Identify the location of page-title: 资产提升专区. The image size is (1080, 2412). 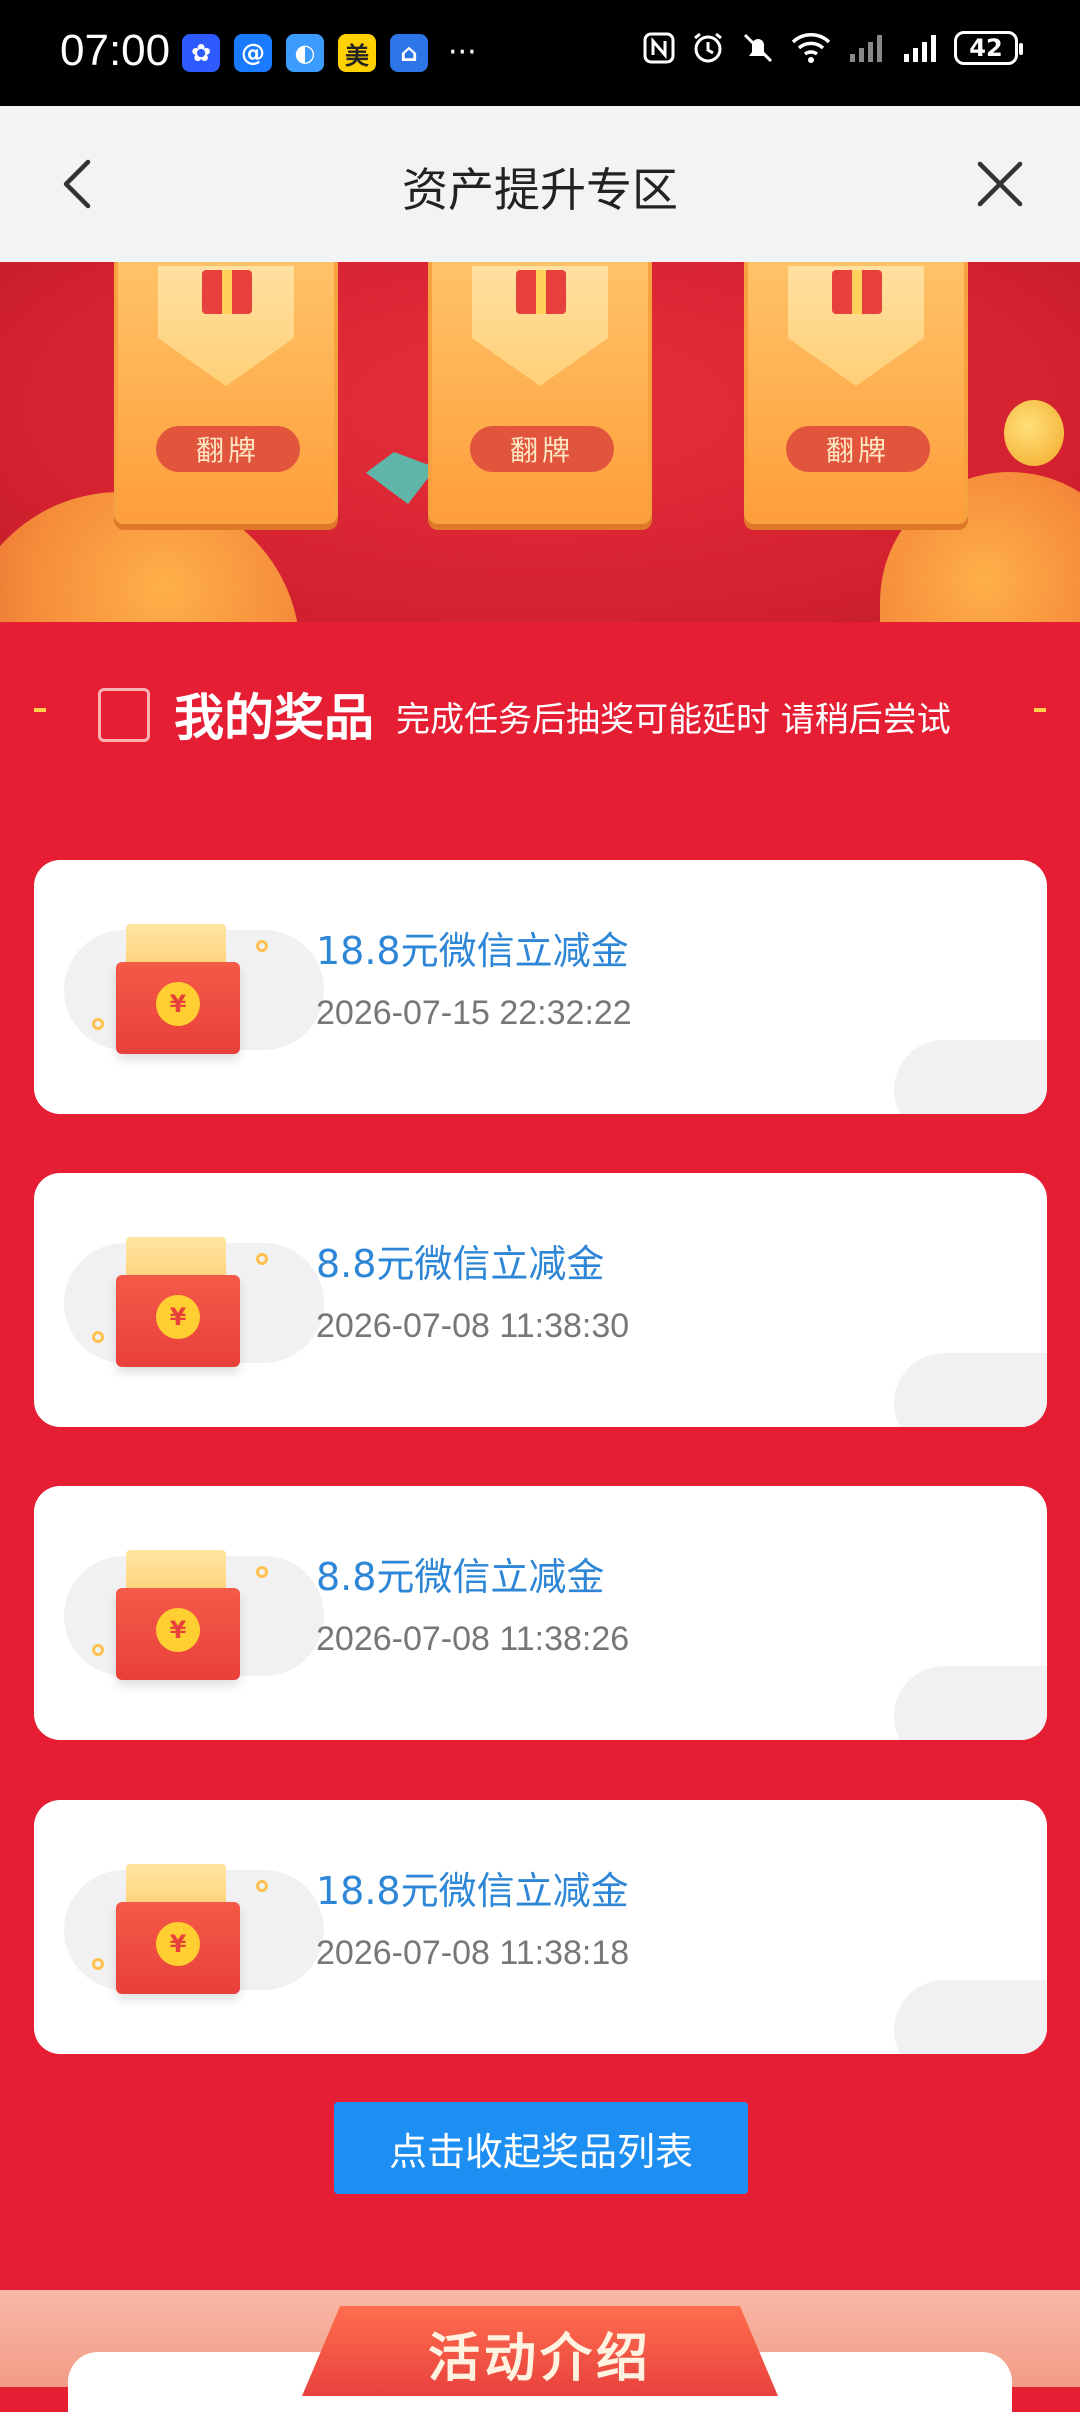
(540, 190).